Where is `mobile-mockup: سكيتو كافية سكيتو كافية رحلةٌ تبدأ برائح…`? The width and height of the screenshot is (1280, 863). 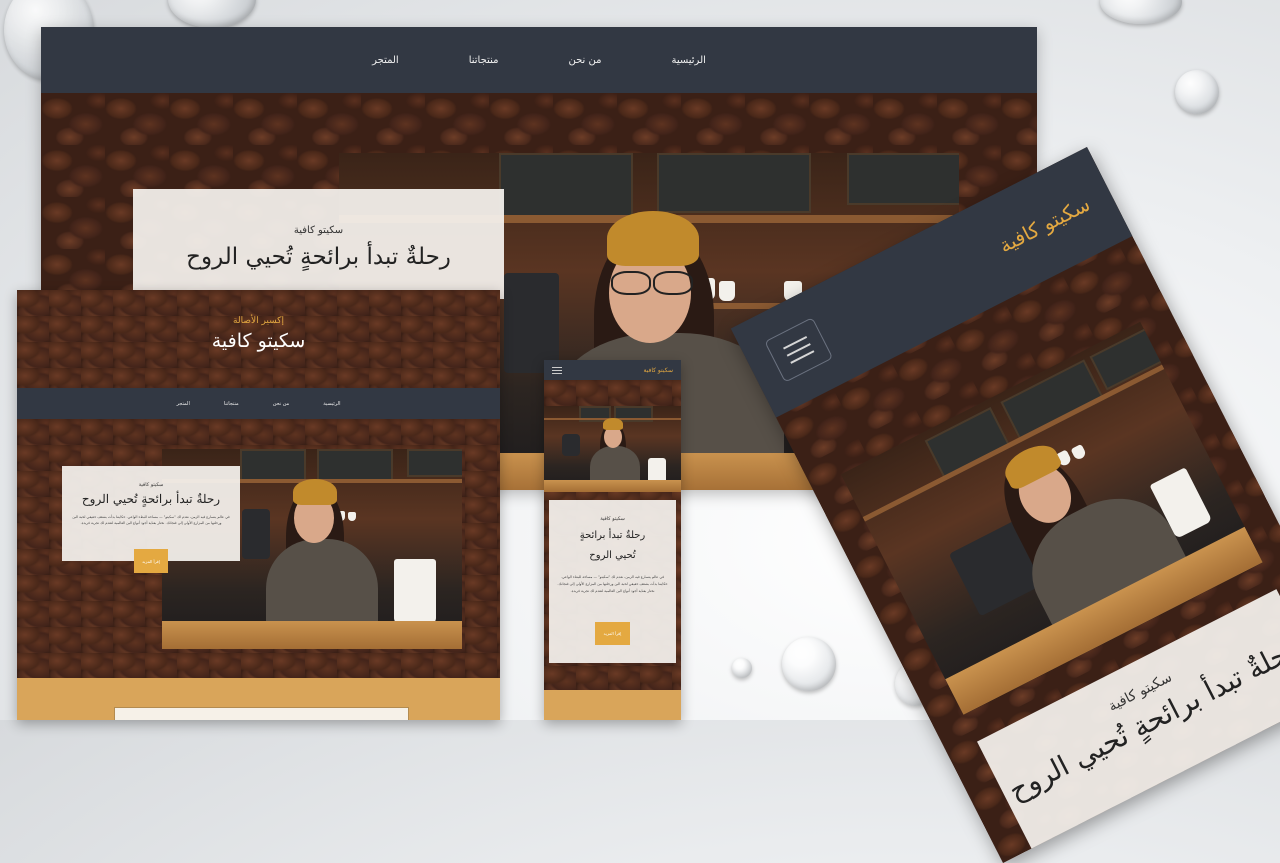 mobile-mockup: سكيتو كافية سكيتو كافية رحلةٌ تبدأ برائح… is located at coordinates (612, 540).